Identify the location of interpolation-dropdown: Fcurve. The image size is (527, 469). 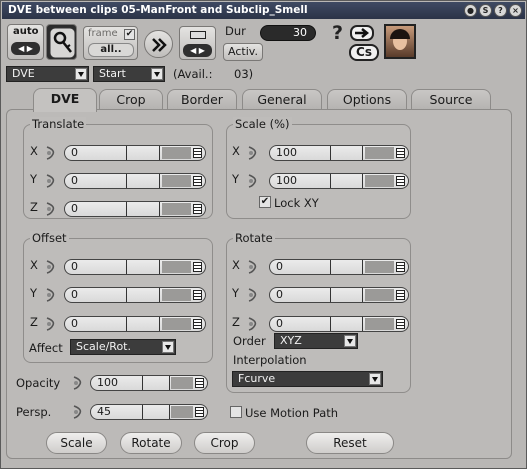
(307, 379).